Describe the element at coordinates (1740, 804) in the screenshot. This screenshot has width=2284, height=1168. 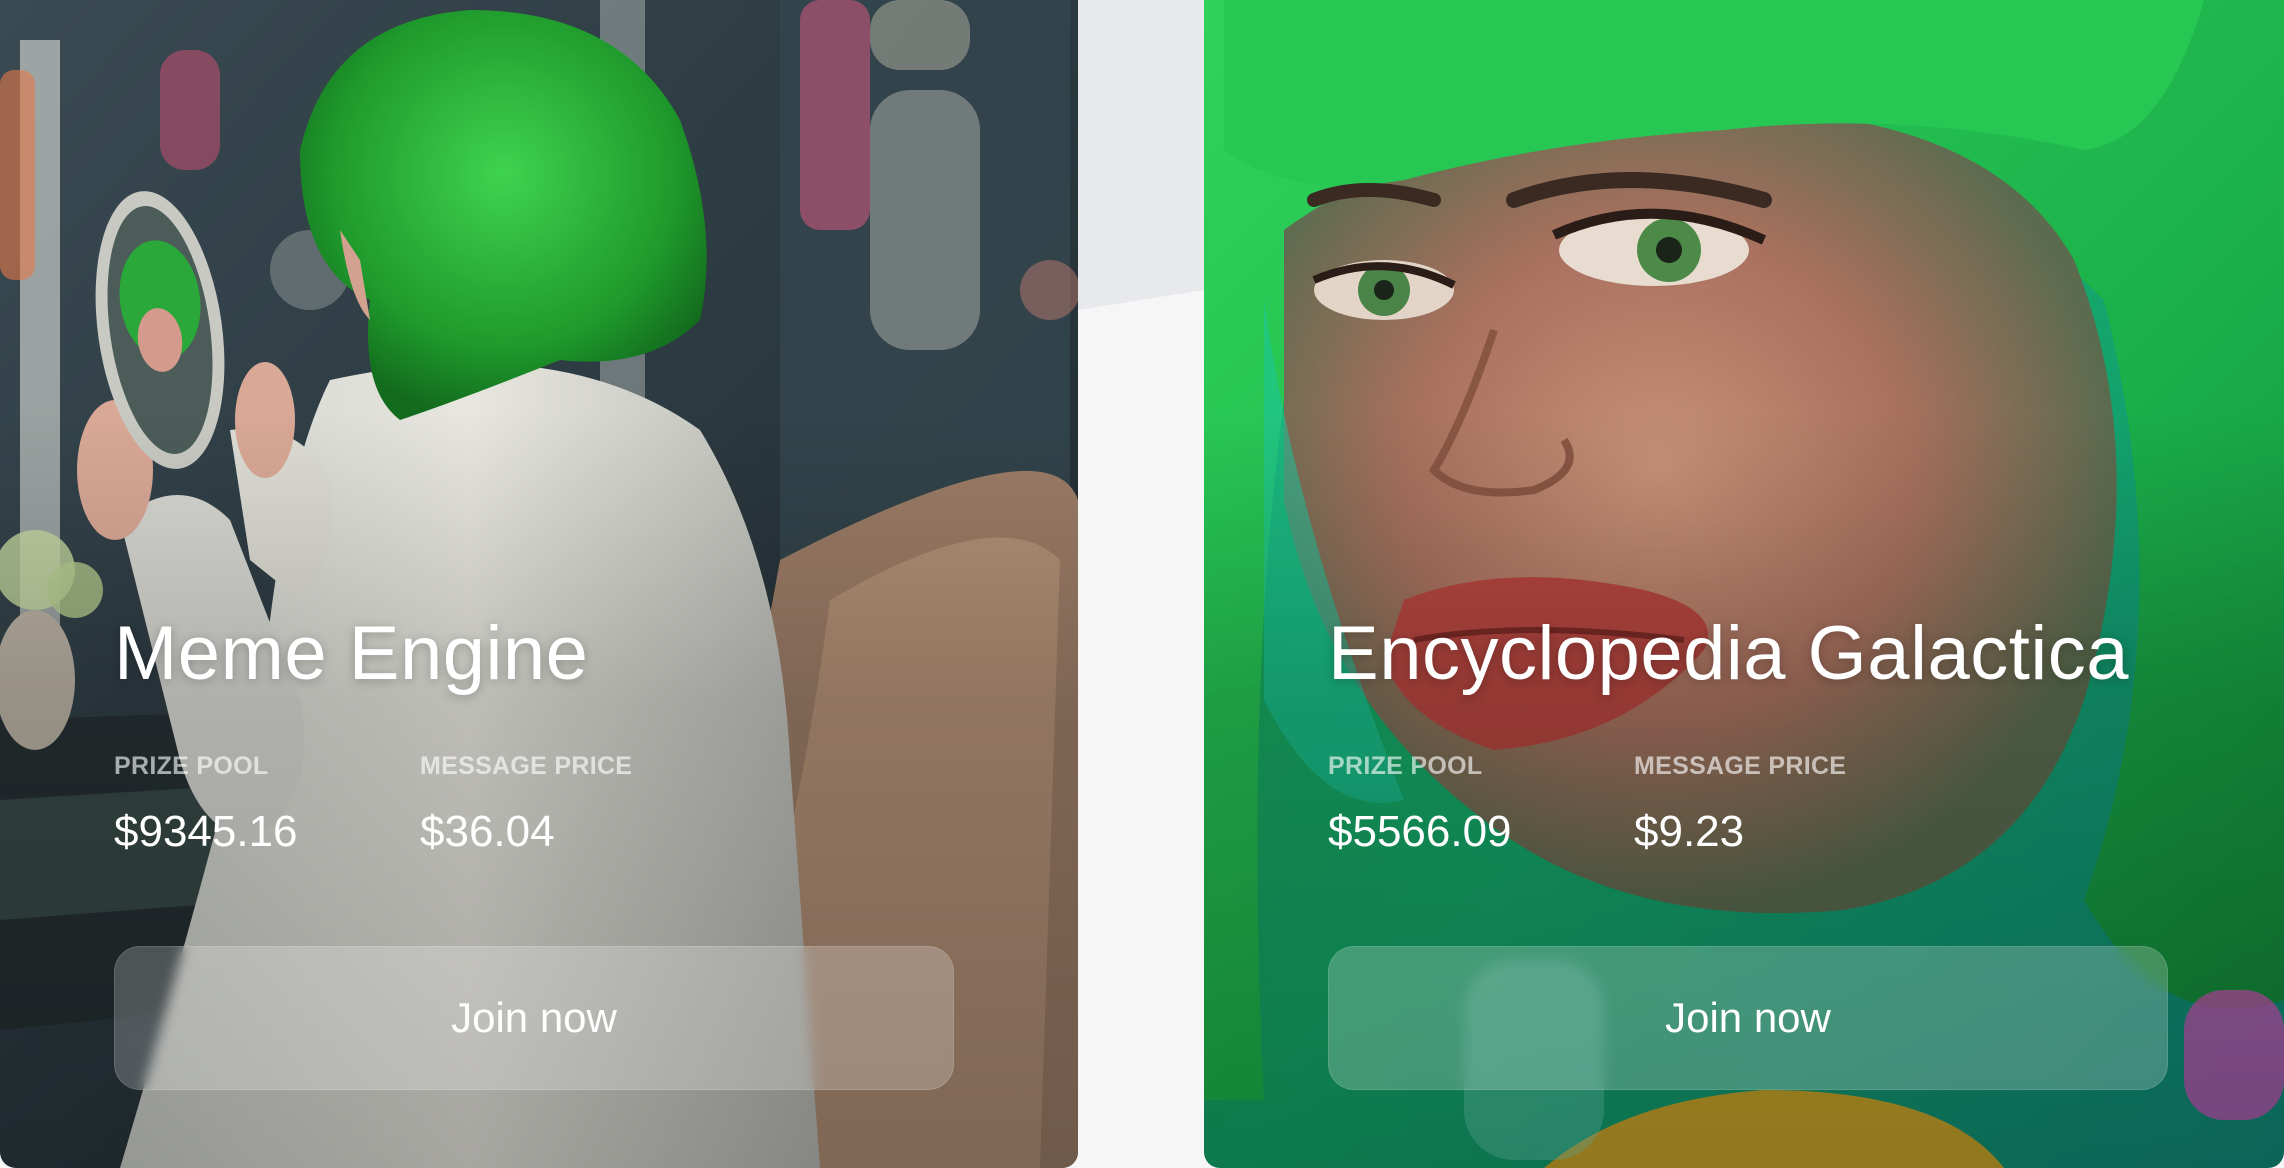
I see `message-price-stat: MESSAGE PRICE $9.23` at that location.